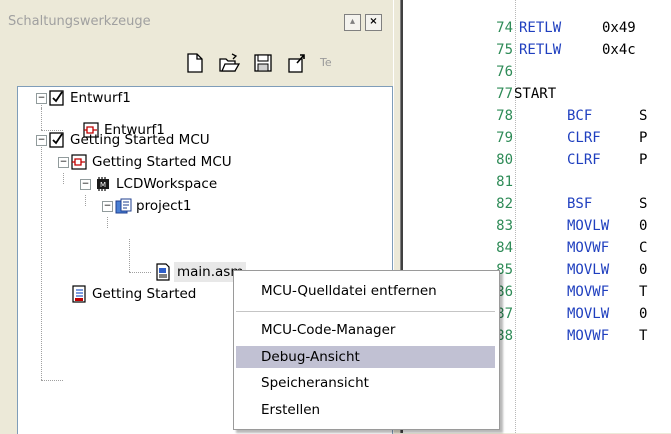 This screenshot has height=434, width=671. Describe the element at coordinates (79, 294) in the screenshot. I see `report-icon` at that location.